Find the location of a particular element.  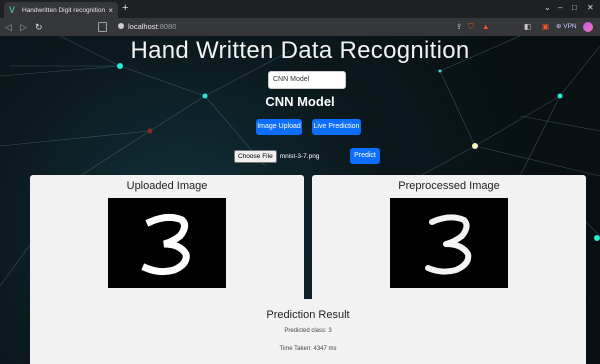

url-field: localhost:8080 is located at coordinates (152, 27).